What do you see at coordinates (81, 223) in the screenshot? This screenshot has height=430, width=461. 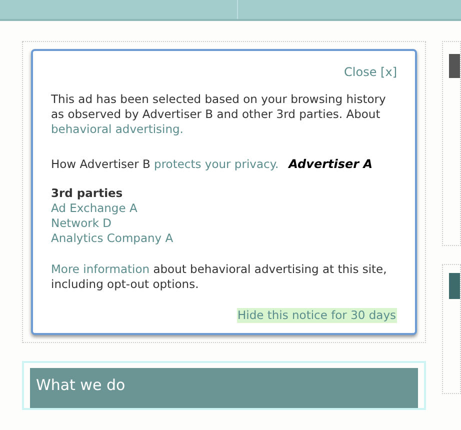 I see `third-party-link: Network D` at bounding box center [81, 223].